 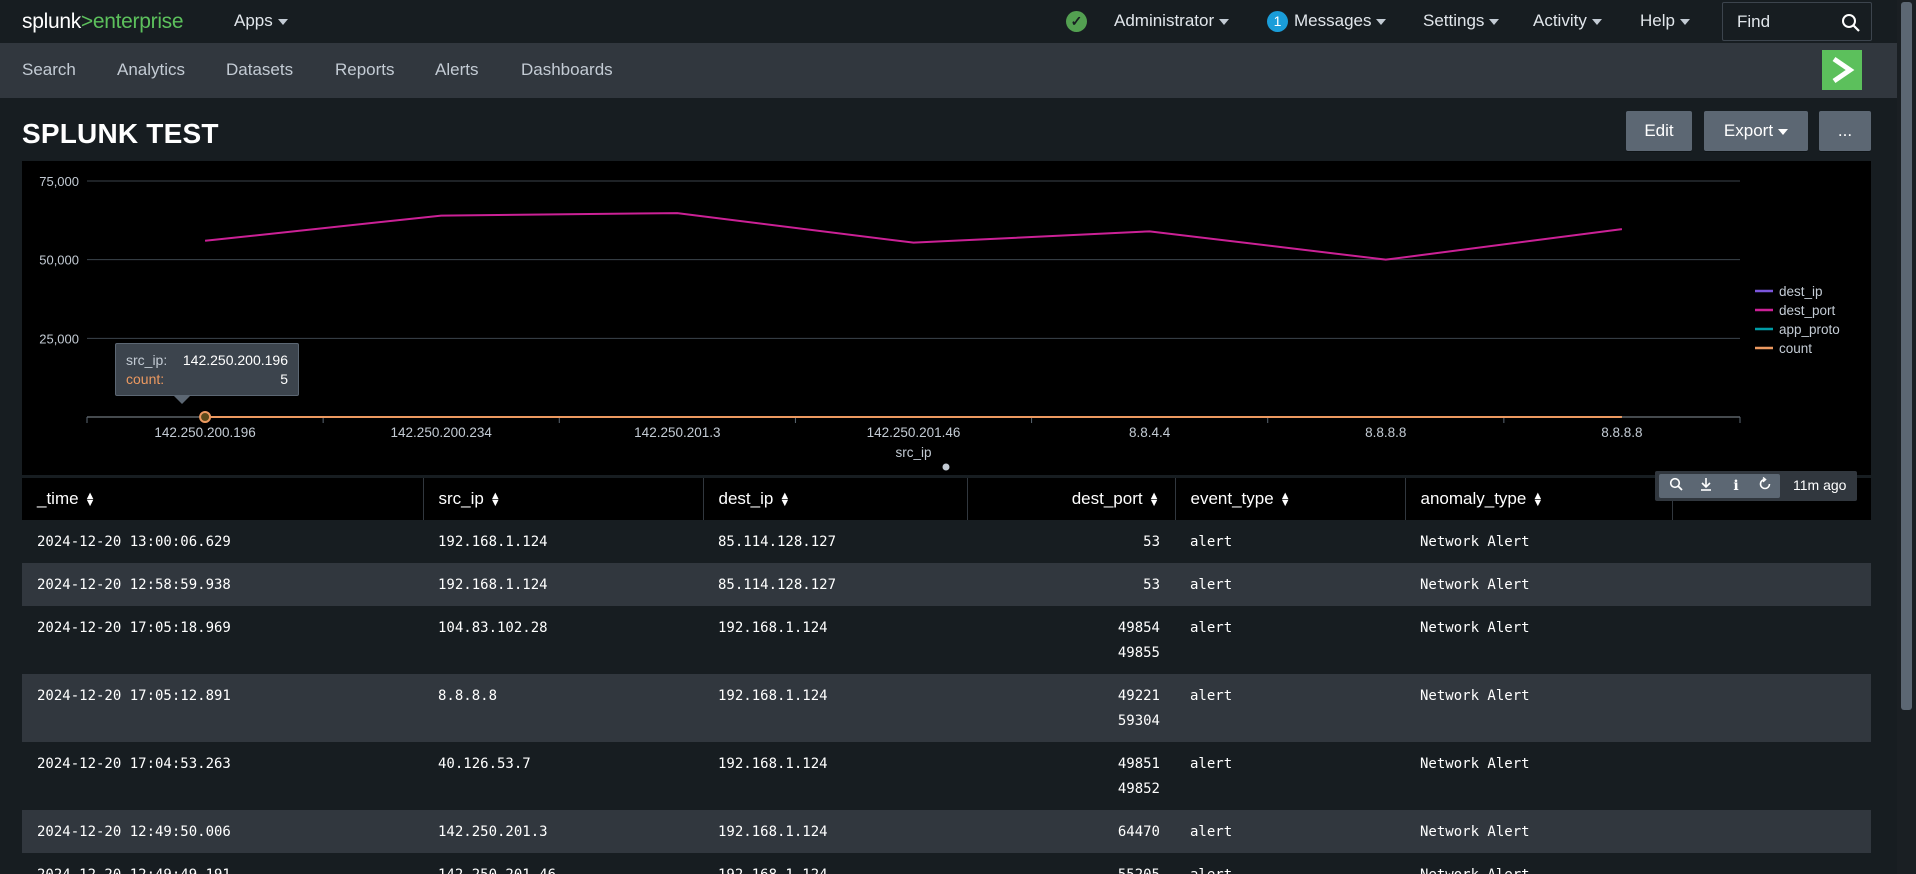 I want to click on cell-dest-port: 49221 59304, so click(x=1071, y=708).